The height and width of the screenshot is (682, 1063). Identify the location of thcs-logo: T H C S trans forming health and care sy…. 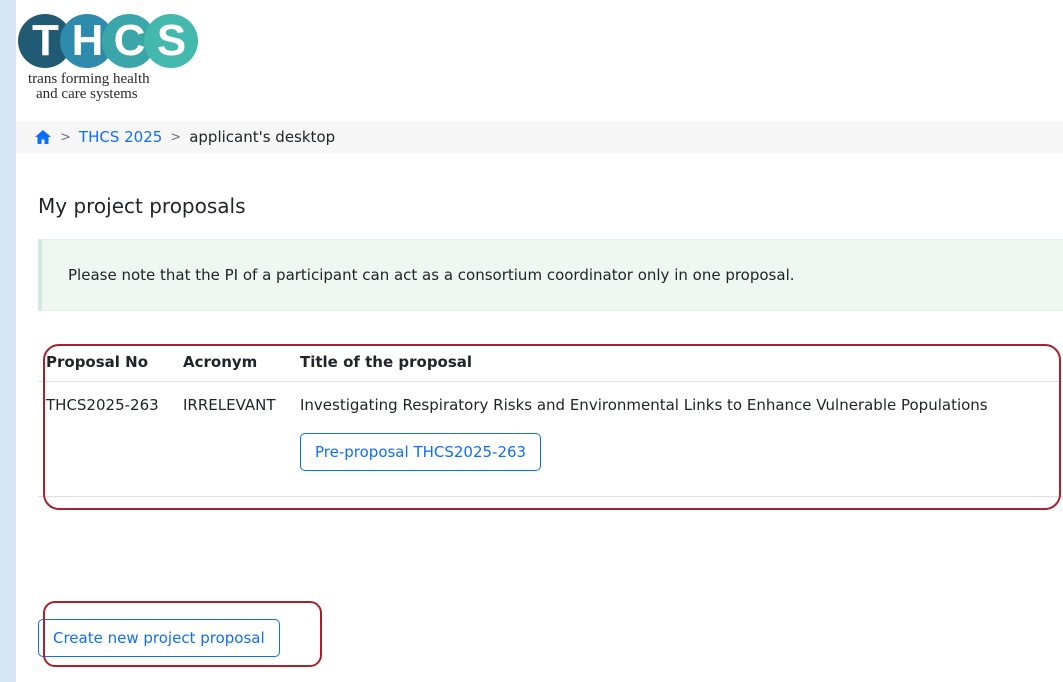
(113, 60).